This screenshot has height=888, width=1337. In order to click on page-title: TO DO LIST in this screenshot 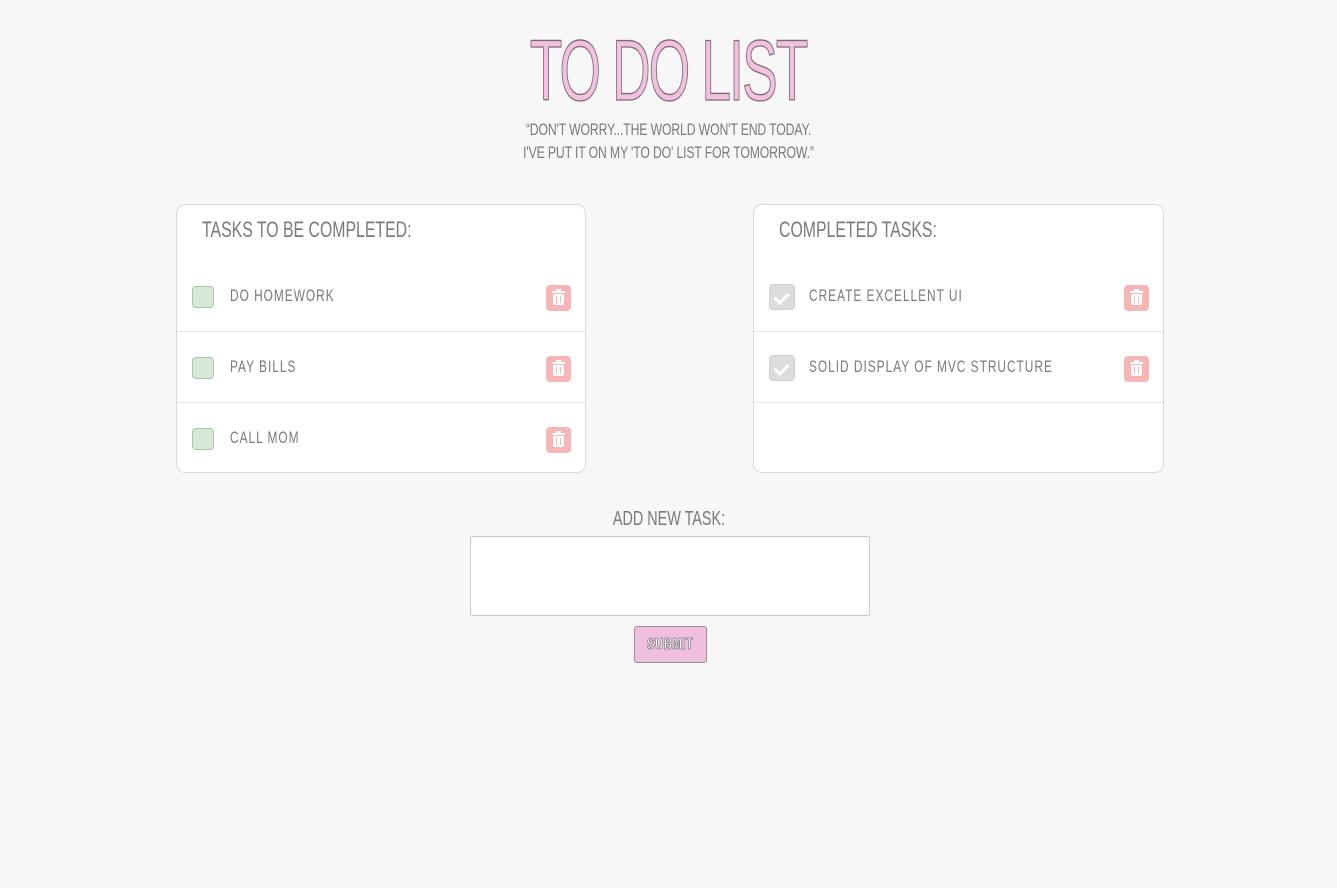, I will do `click(669, 71)`.